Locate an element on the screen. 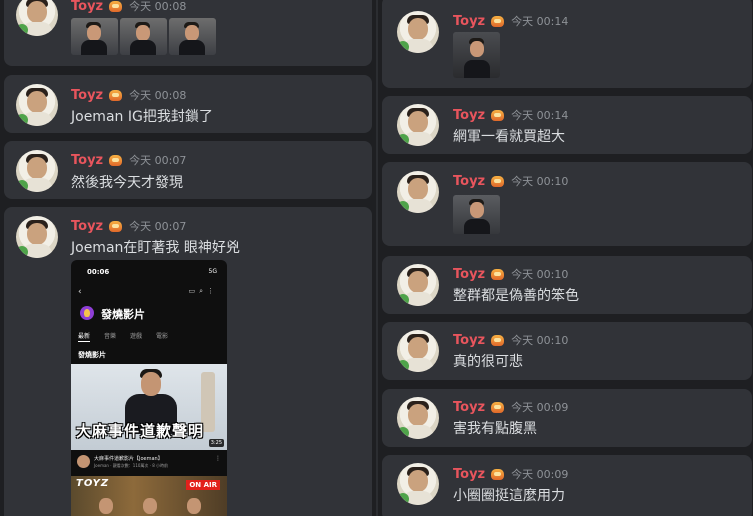 This screenshot has height=516, width=753. column-divider is located at coordinates (377, 258).